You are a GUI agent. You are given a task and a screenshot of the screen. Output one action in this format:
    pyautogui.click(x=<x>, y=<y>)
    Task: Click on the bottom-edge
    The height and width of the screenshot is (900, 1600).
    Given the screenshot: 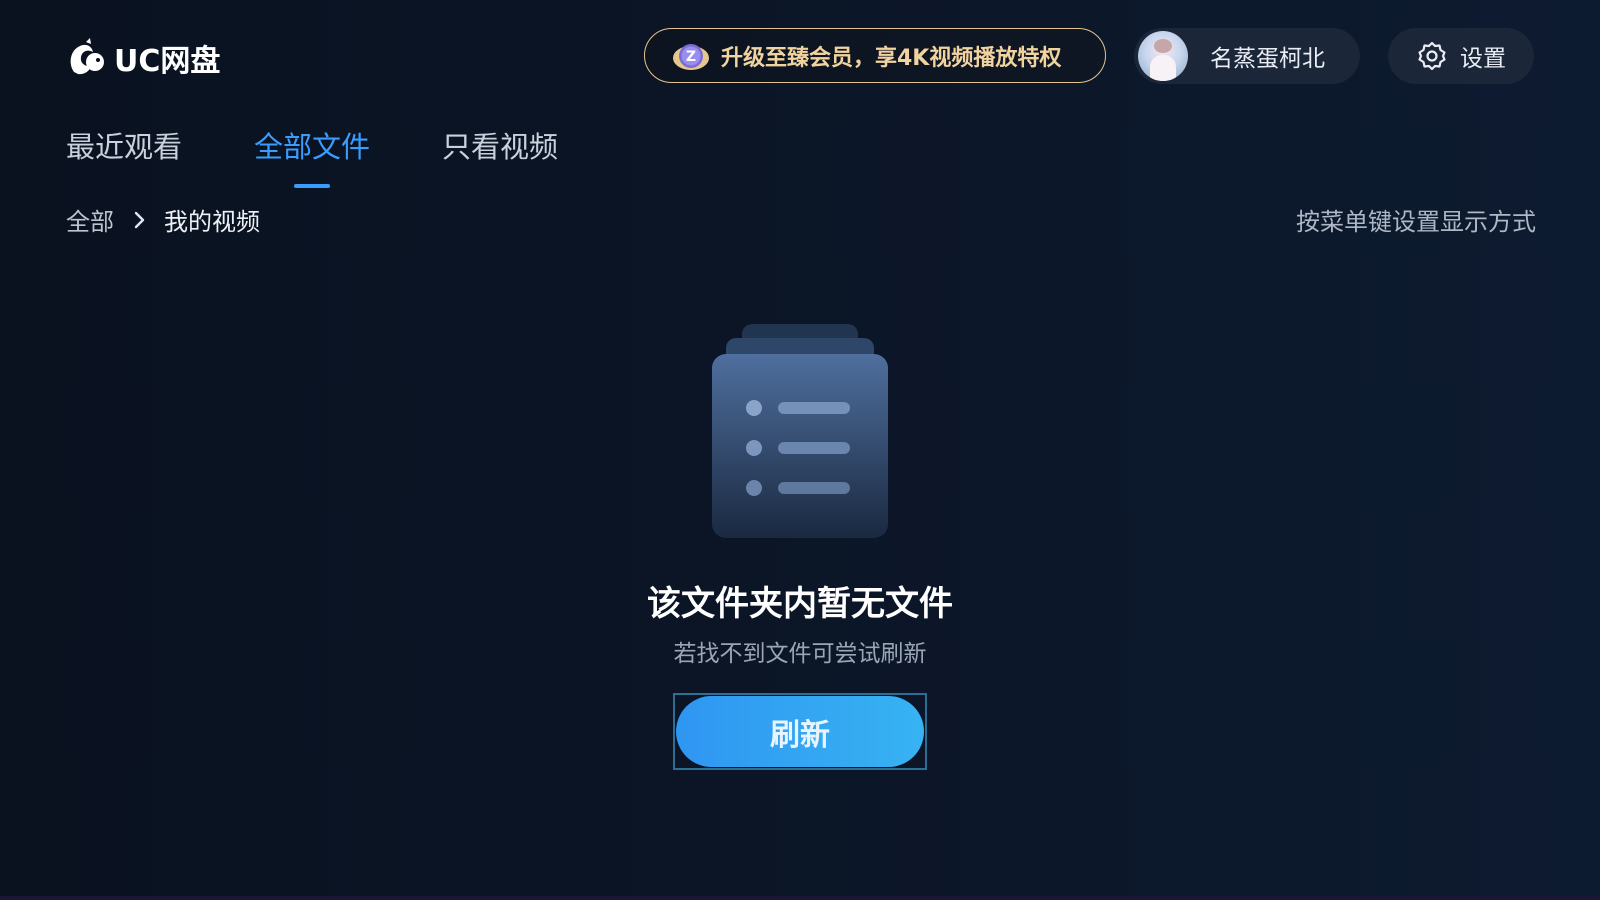 What is the action you would take?
    pyautogui.click(x=800, y=898)
    